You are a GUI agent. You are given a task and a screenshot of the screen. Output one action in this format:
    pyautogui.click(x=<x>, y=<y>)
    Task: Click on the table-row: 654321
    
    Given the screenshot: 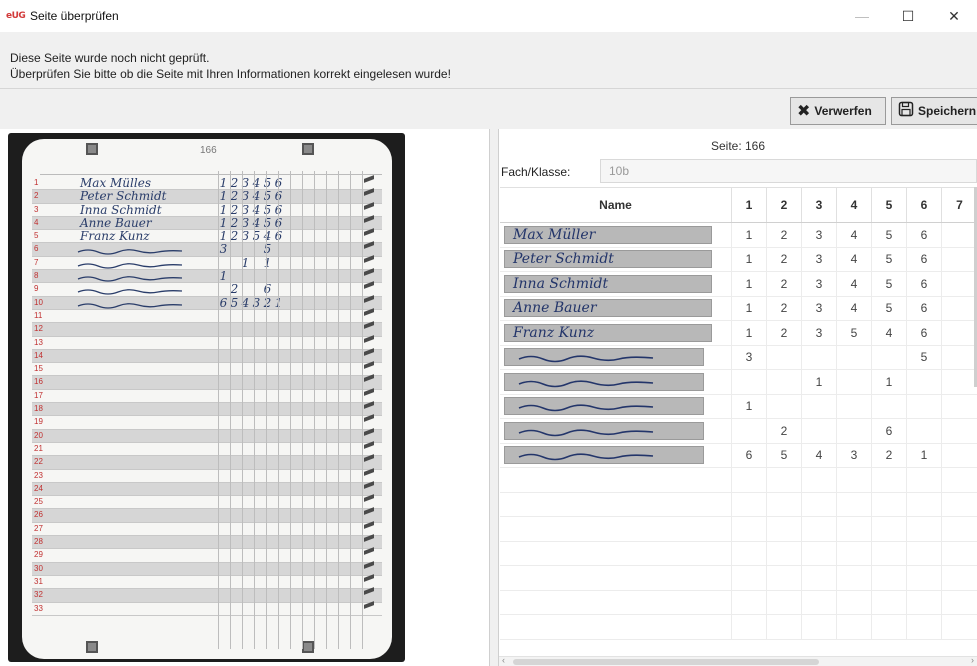 What is the action you would take?
    pyautogui.click(x=738, y=455)
    